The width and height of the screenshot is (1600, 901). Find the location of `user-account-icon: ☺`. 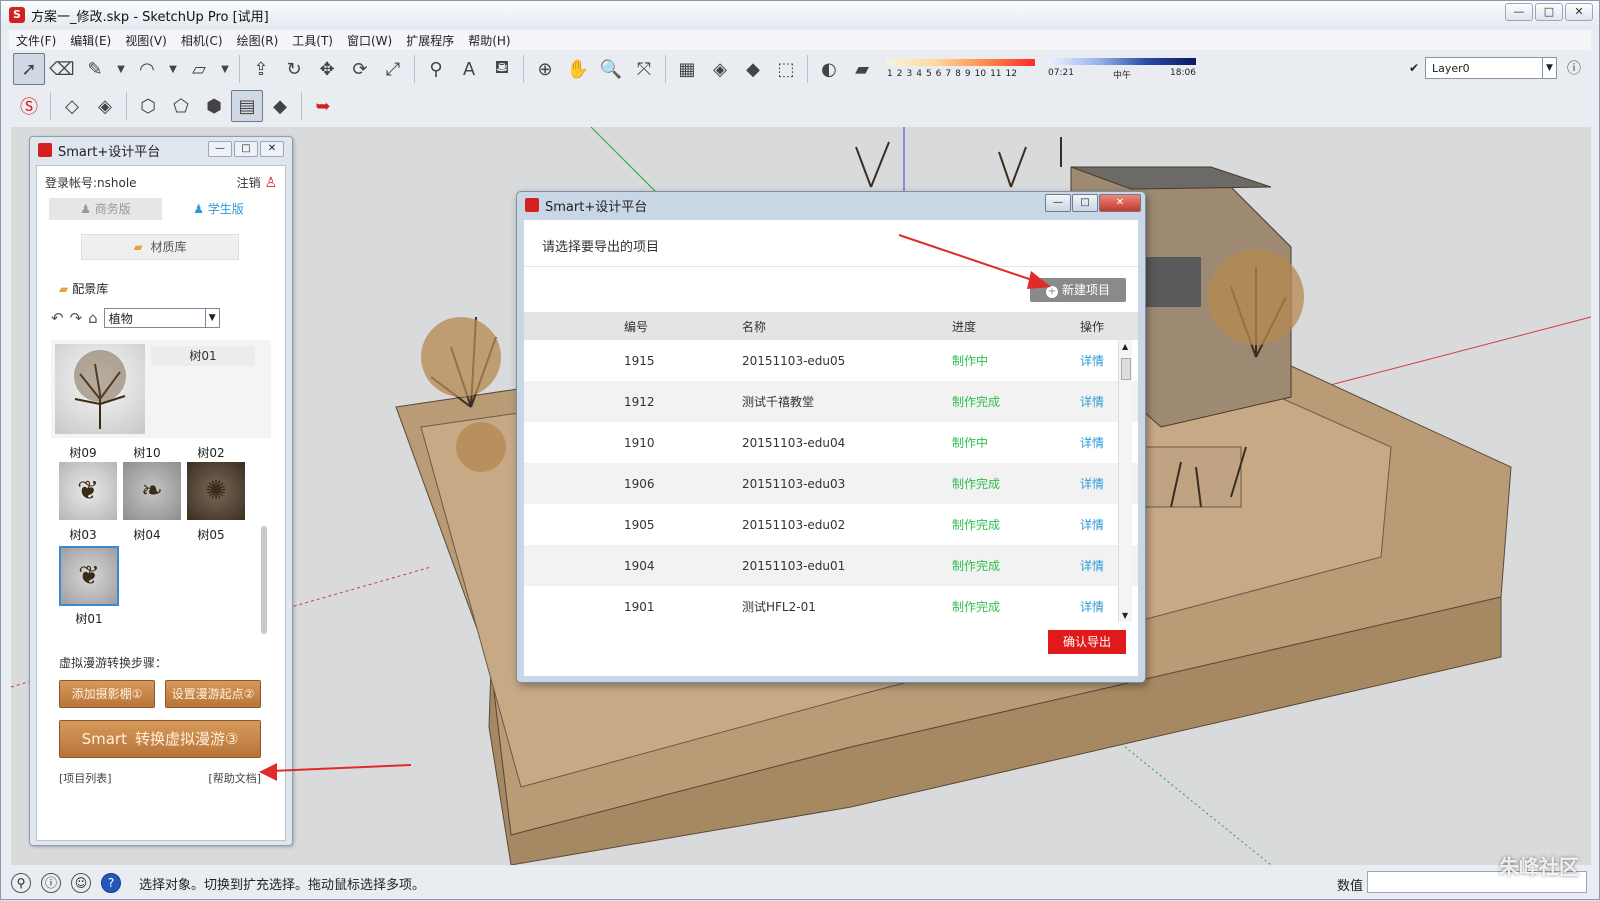

user-account-icon: ☺ is located at coordinates (81, 883).